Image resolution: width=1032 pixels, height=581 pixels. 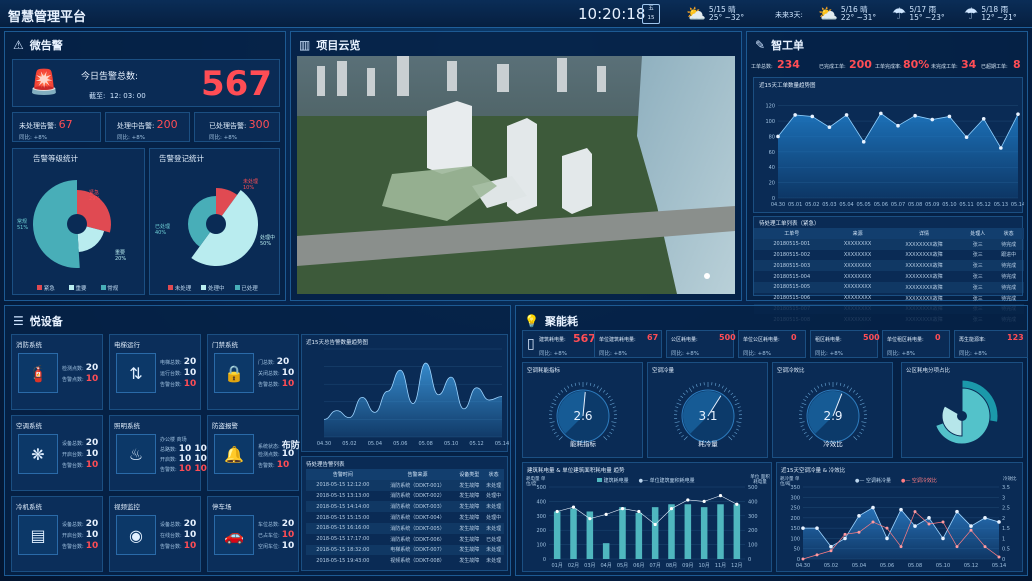 I want to click on table-row: 2018-05-15 18:32:00 电梯系统（DDKT-007） 发生故障 未处理, so click(x=405, y=550).